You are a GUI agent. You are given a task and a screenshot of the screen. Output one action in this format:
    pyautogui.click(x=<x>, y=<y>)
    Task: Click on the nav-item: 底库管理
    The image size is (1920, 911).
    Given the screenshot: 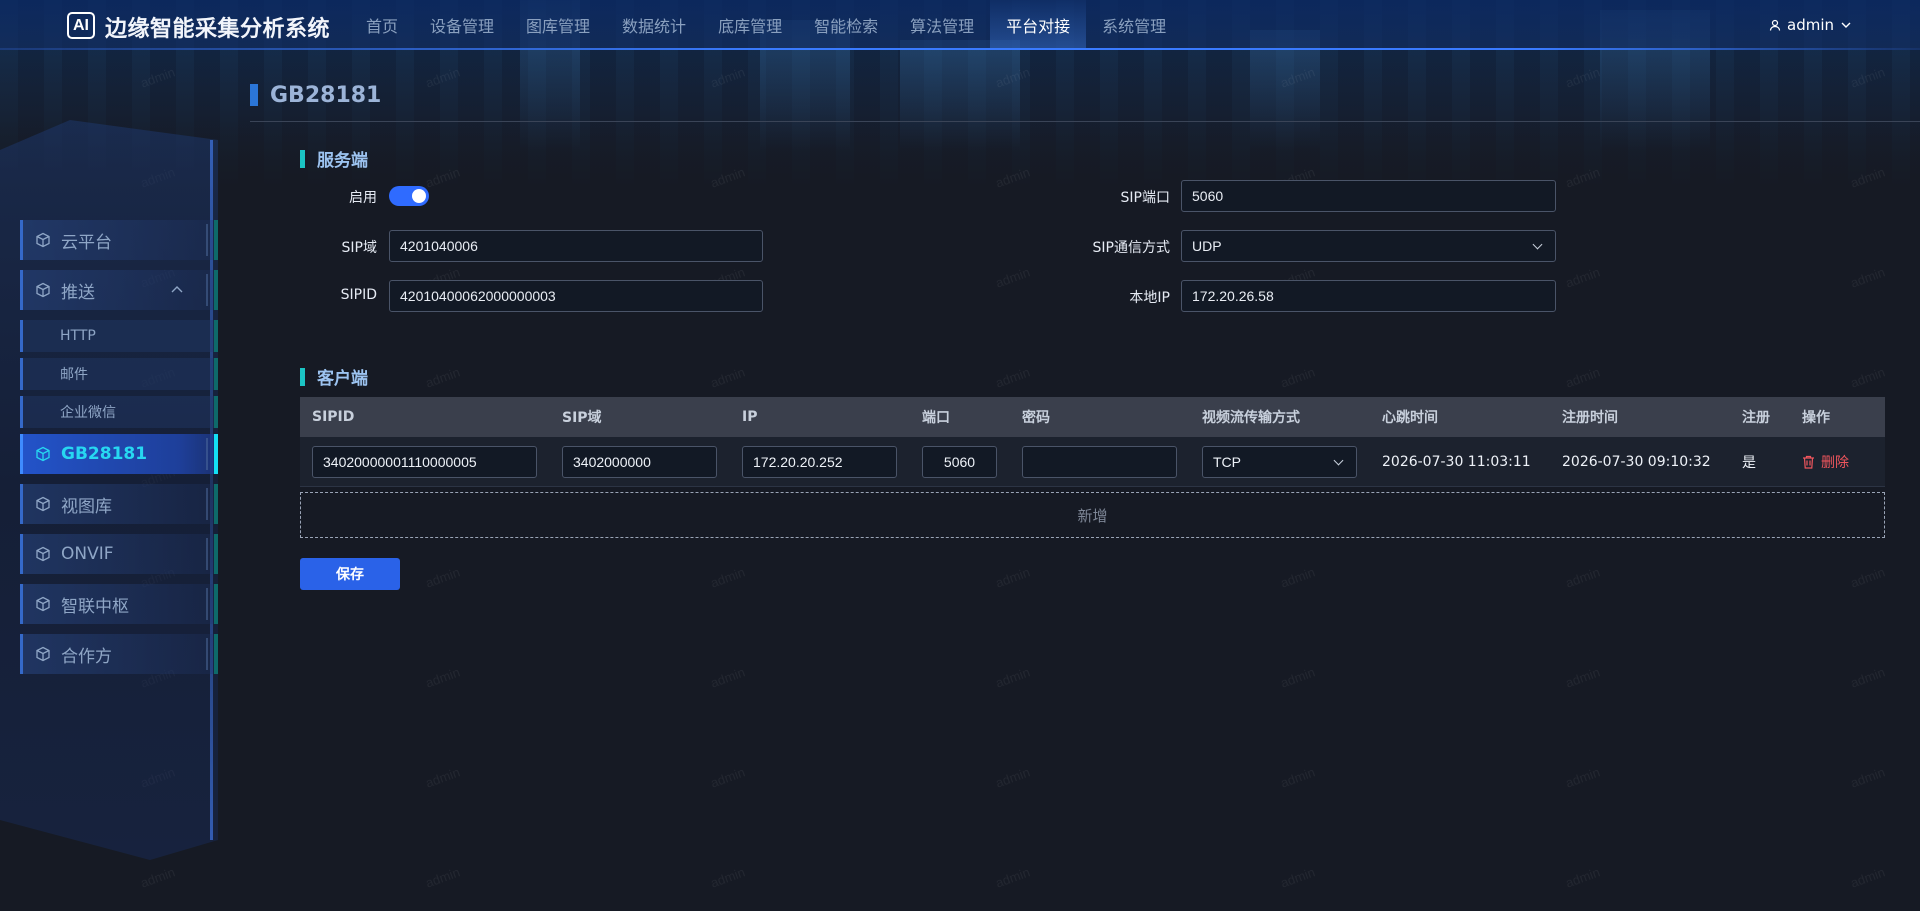 What is the action you would take?
    pyautogui.click(x=750, y=25)
    